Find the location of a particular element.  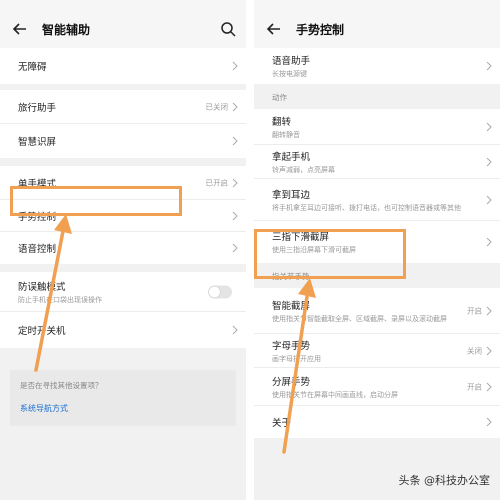

item-value: 已关闭 is located at coordinates (217, 106).